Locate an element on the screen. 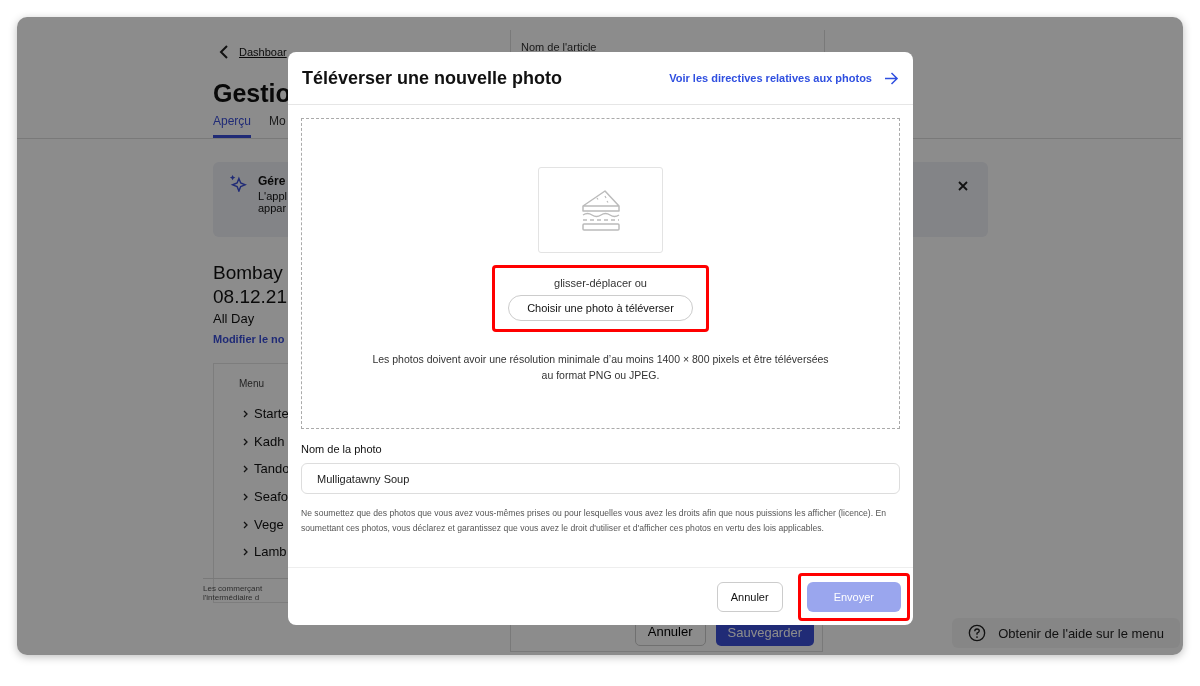 The image size is (1200, 686). footer-note: Les commerçant is located at coordinates (233, 589).